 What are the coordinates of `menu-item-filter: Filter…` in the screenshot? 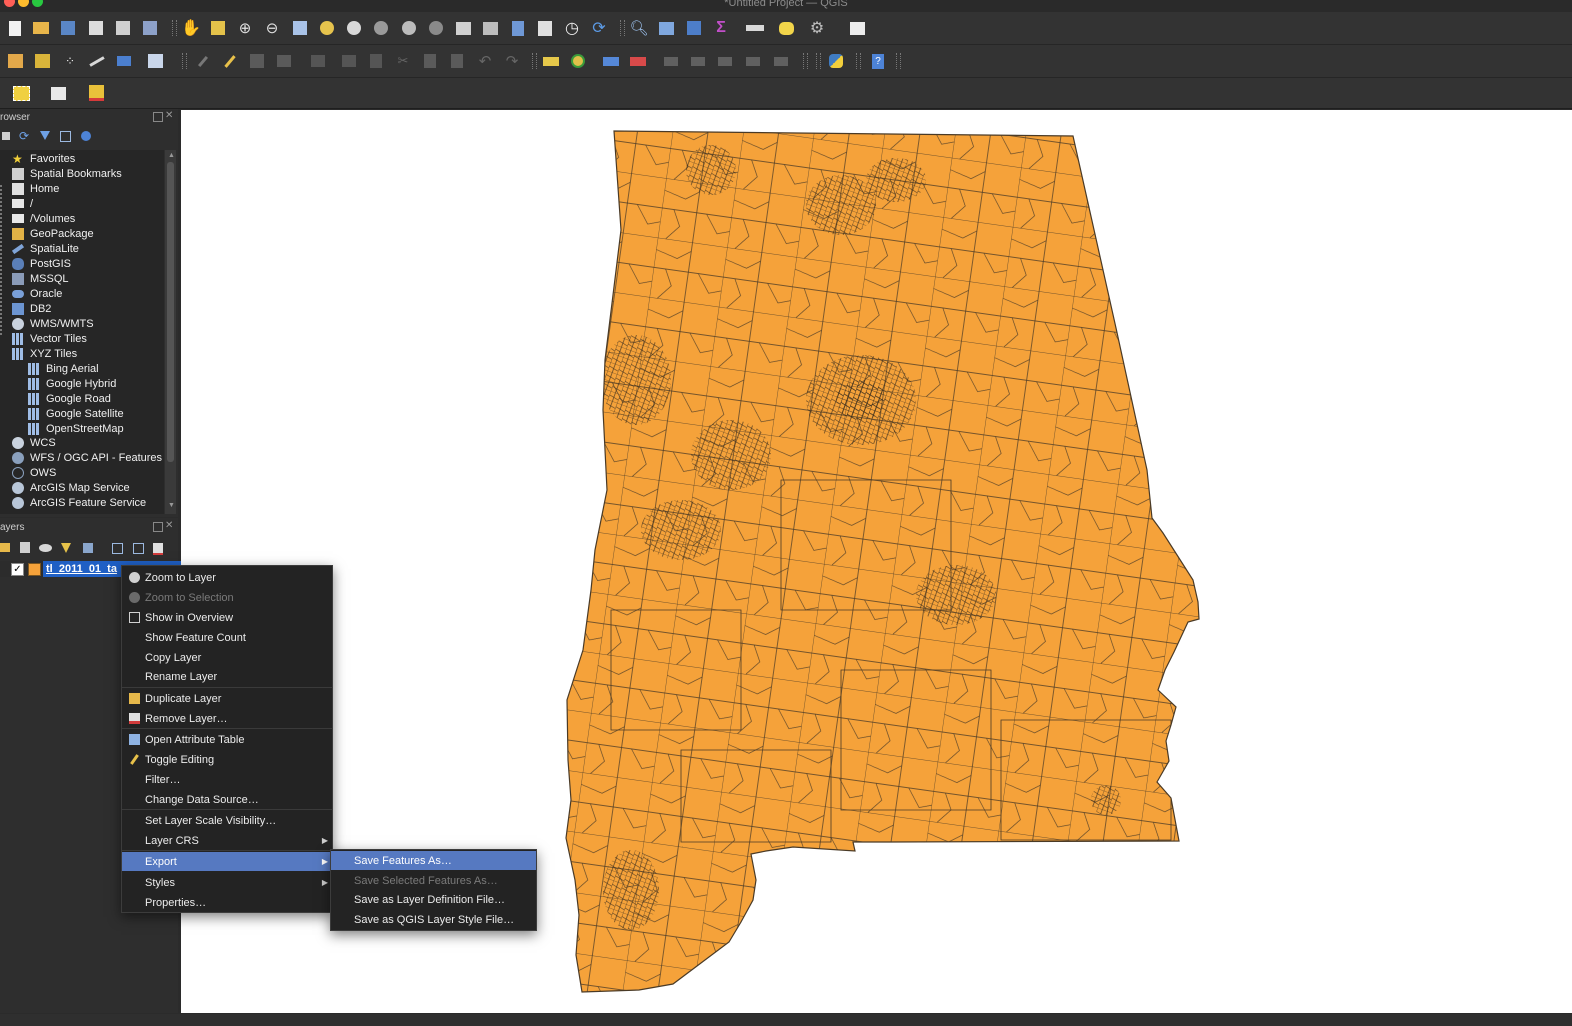 It's located at (227, 779).